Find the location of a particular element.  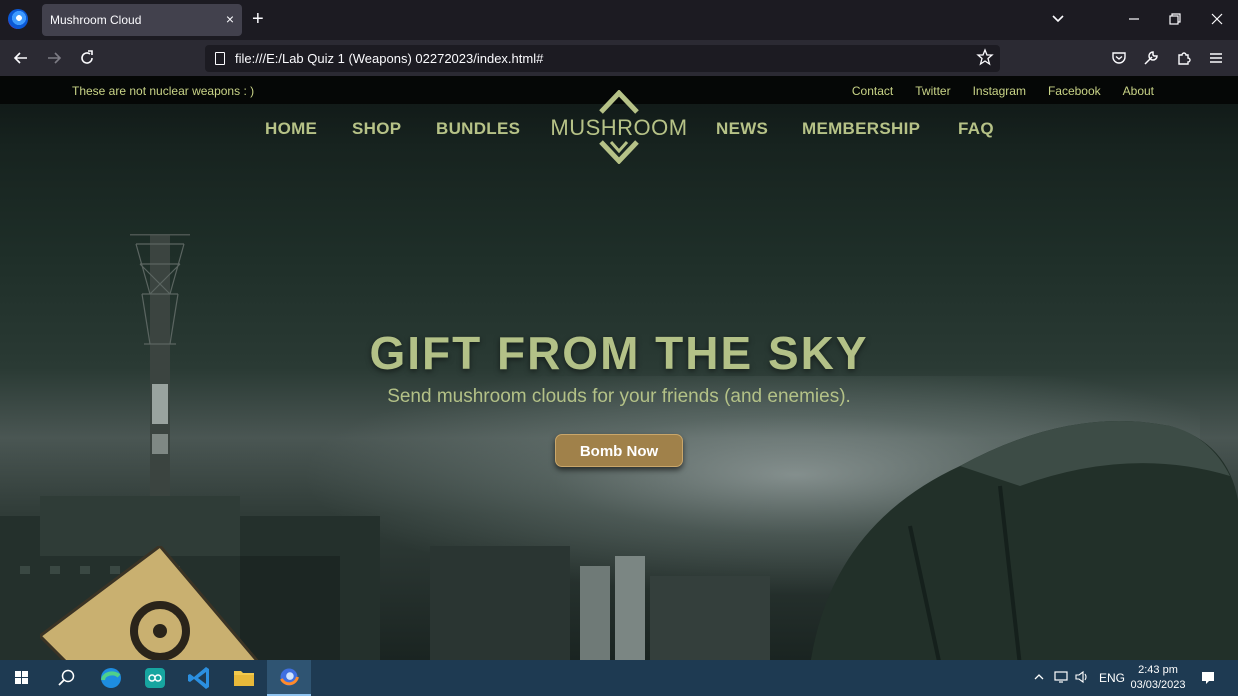

nav-faq: FAQ is located at coordinates (976, 129).